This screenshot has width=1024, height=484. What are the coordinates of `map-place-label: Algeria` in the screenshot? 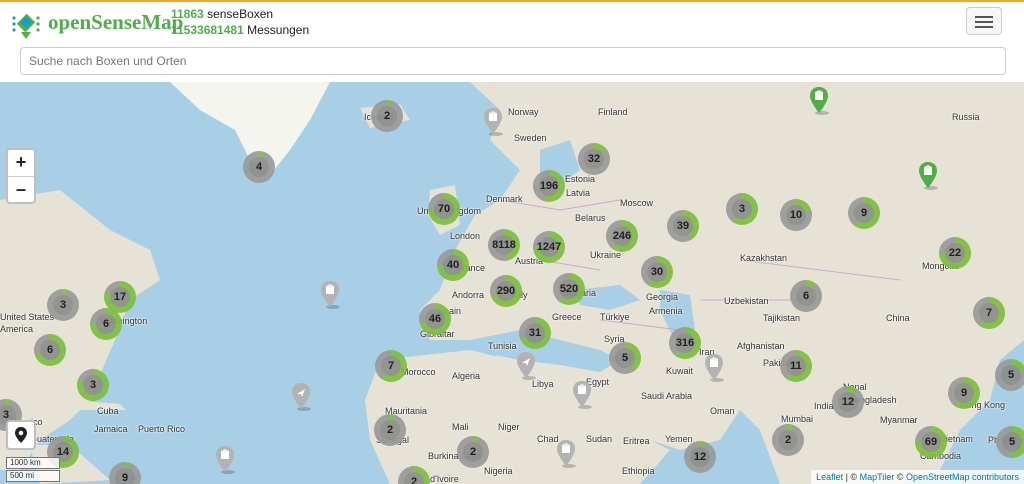 It's located at (466, 376).